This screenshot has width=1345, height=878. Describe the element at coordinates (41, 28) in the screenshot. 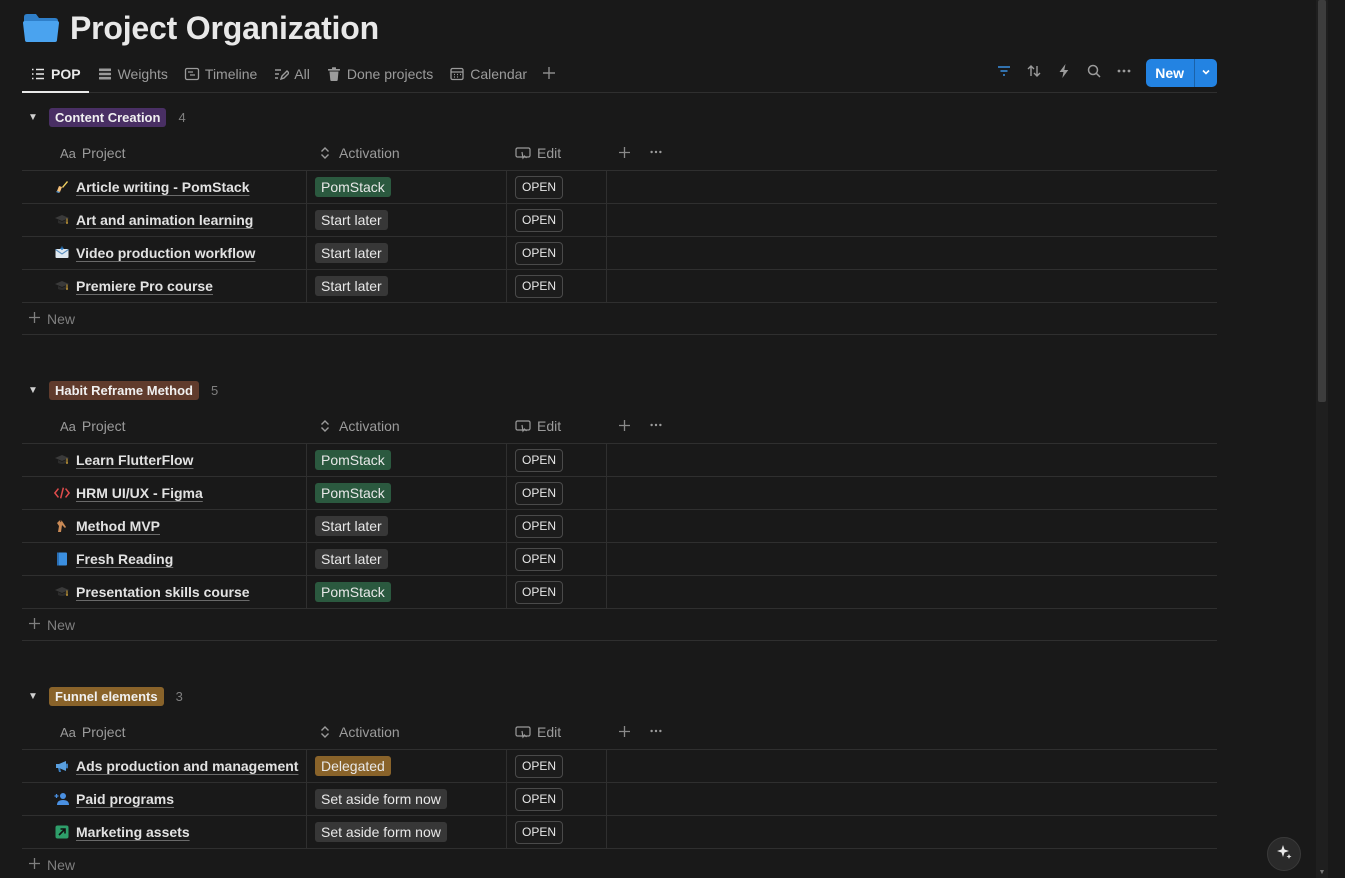

I see `folder-icon` at that location.